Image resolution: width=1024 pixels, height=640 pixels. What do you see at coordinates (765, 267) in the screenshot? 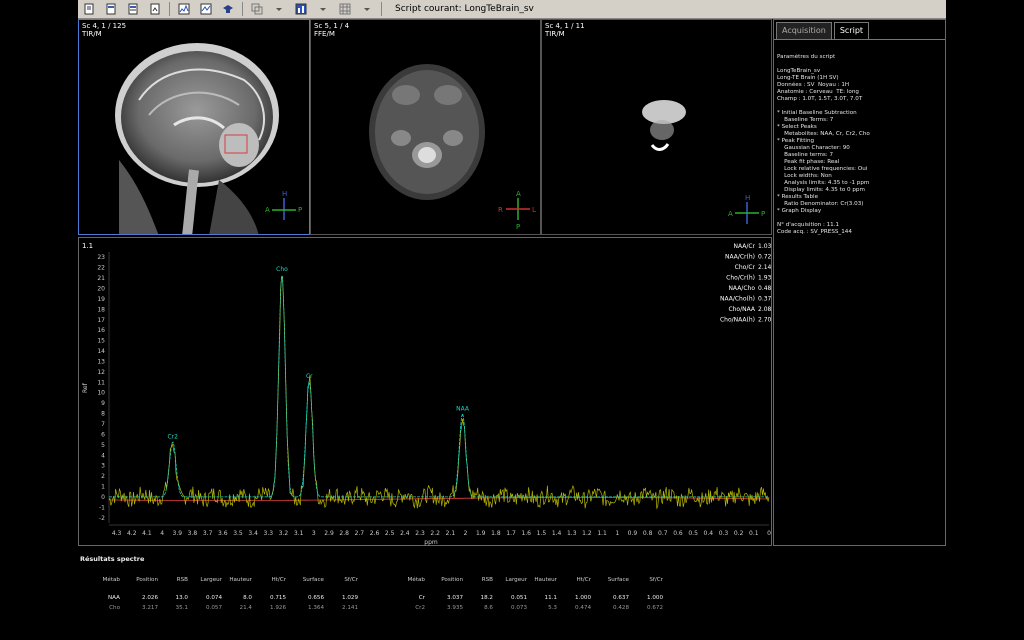
I see `ratio-value: 2.14` at bounding box center [765, 267].